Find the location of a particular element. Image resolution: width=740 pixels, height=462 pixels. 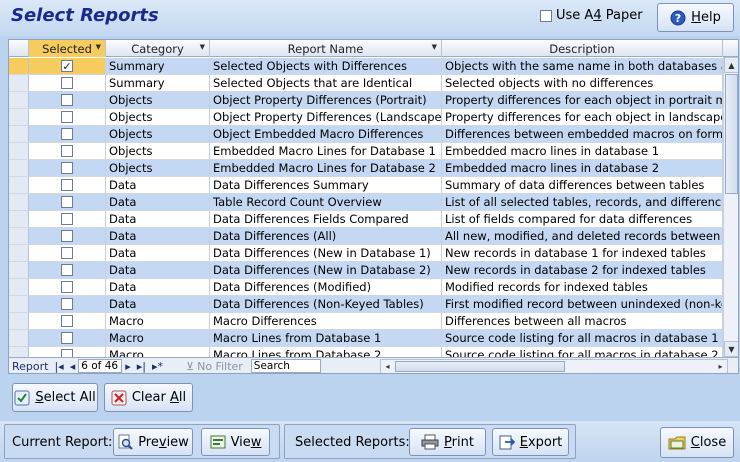

cell-description: Selected objects with no differences is located at coordinates (582, 83).